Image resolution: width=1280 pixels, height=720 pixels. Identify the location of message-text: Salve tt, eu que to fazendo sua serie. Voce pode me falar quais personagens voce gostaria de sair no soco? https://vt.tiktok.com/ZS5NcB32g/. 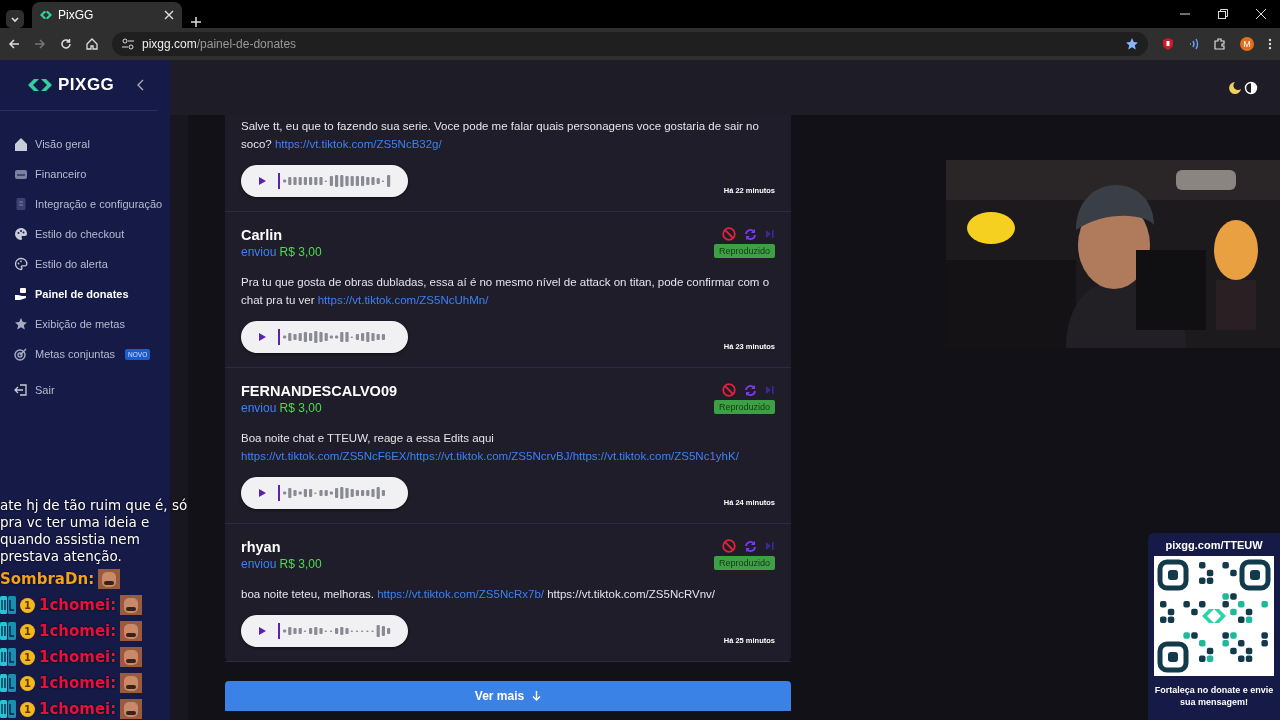
(500, 135).